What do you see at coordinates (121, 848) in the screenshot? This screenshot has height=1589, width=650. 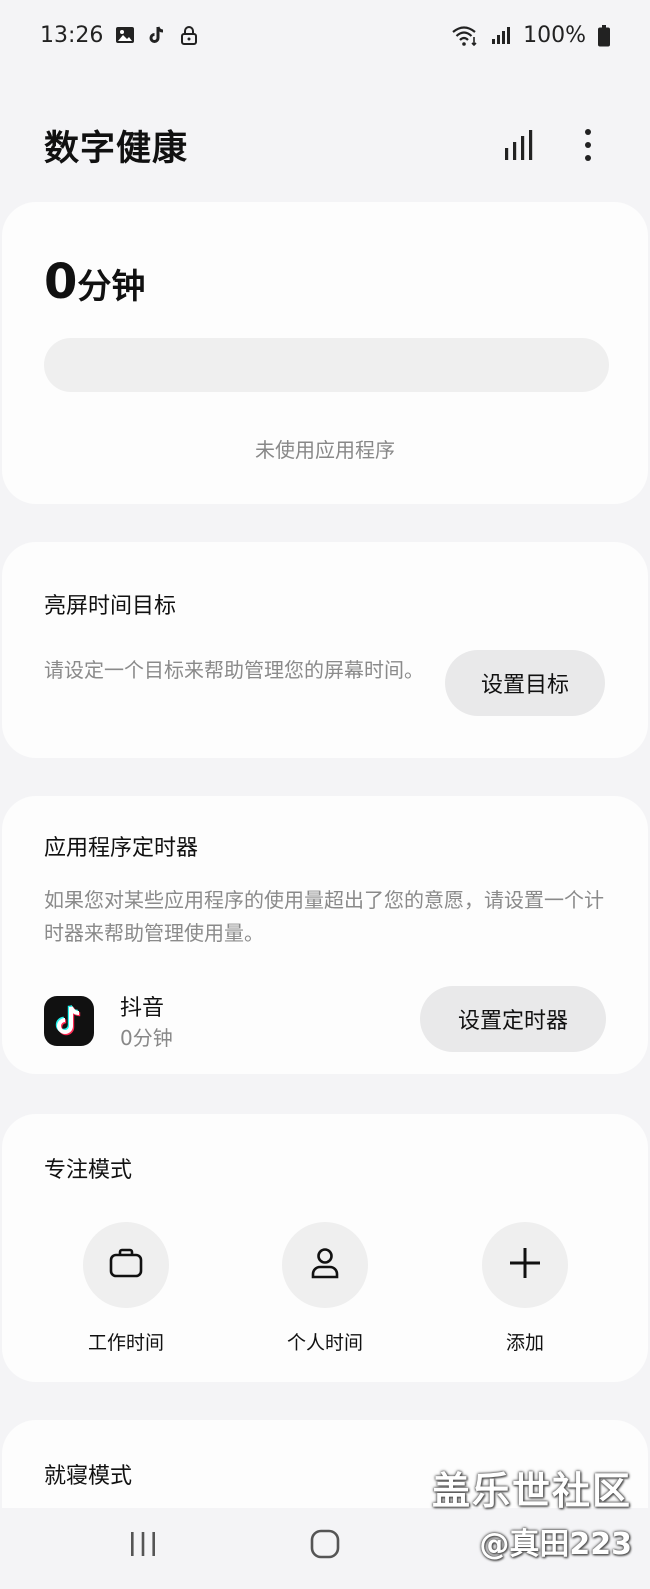 I see `app-timer-title: 应用程序定时器` at bounding box center [121, 848].